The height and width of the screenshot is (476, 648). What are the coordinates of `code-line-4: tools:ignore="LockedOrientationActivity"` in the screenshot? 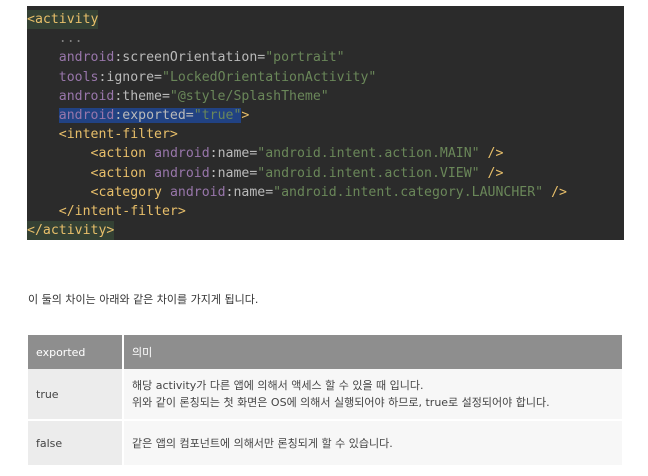 It's located at (217, 77).